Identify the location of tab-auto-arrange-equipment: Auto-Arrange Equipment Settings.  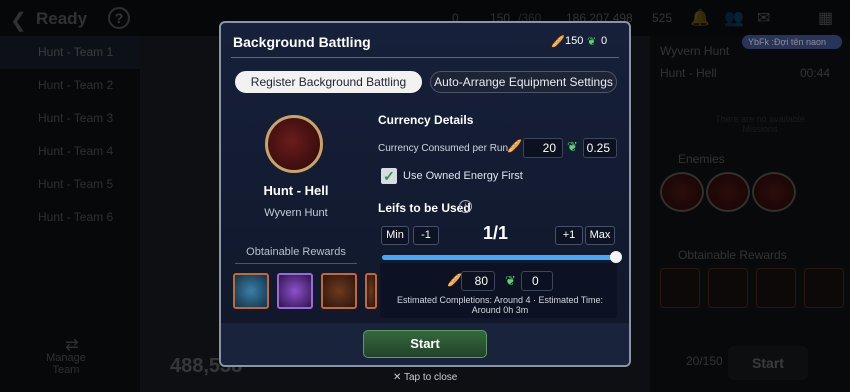
(523, 82).